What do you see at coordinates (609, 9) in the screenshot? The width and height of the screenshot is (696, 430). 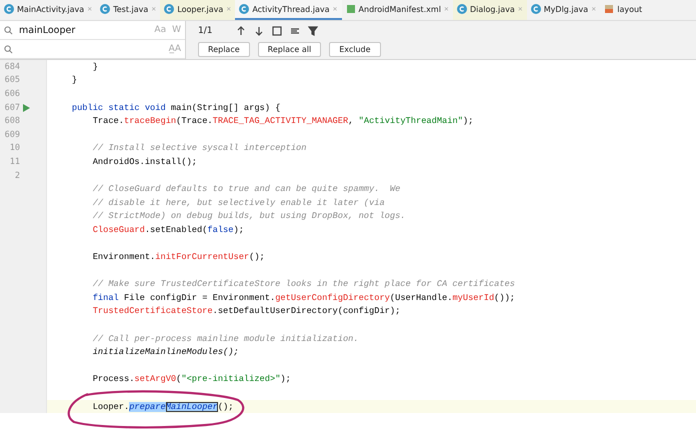 I see `layout-icon` at bounding box center [609, 9].